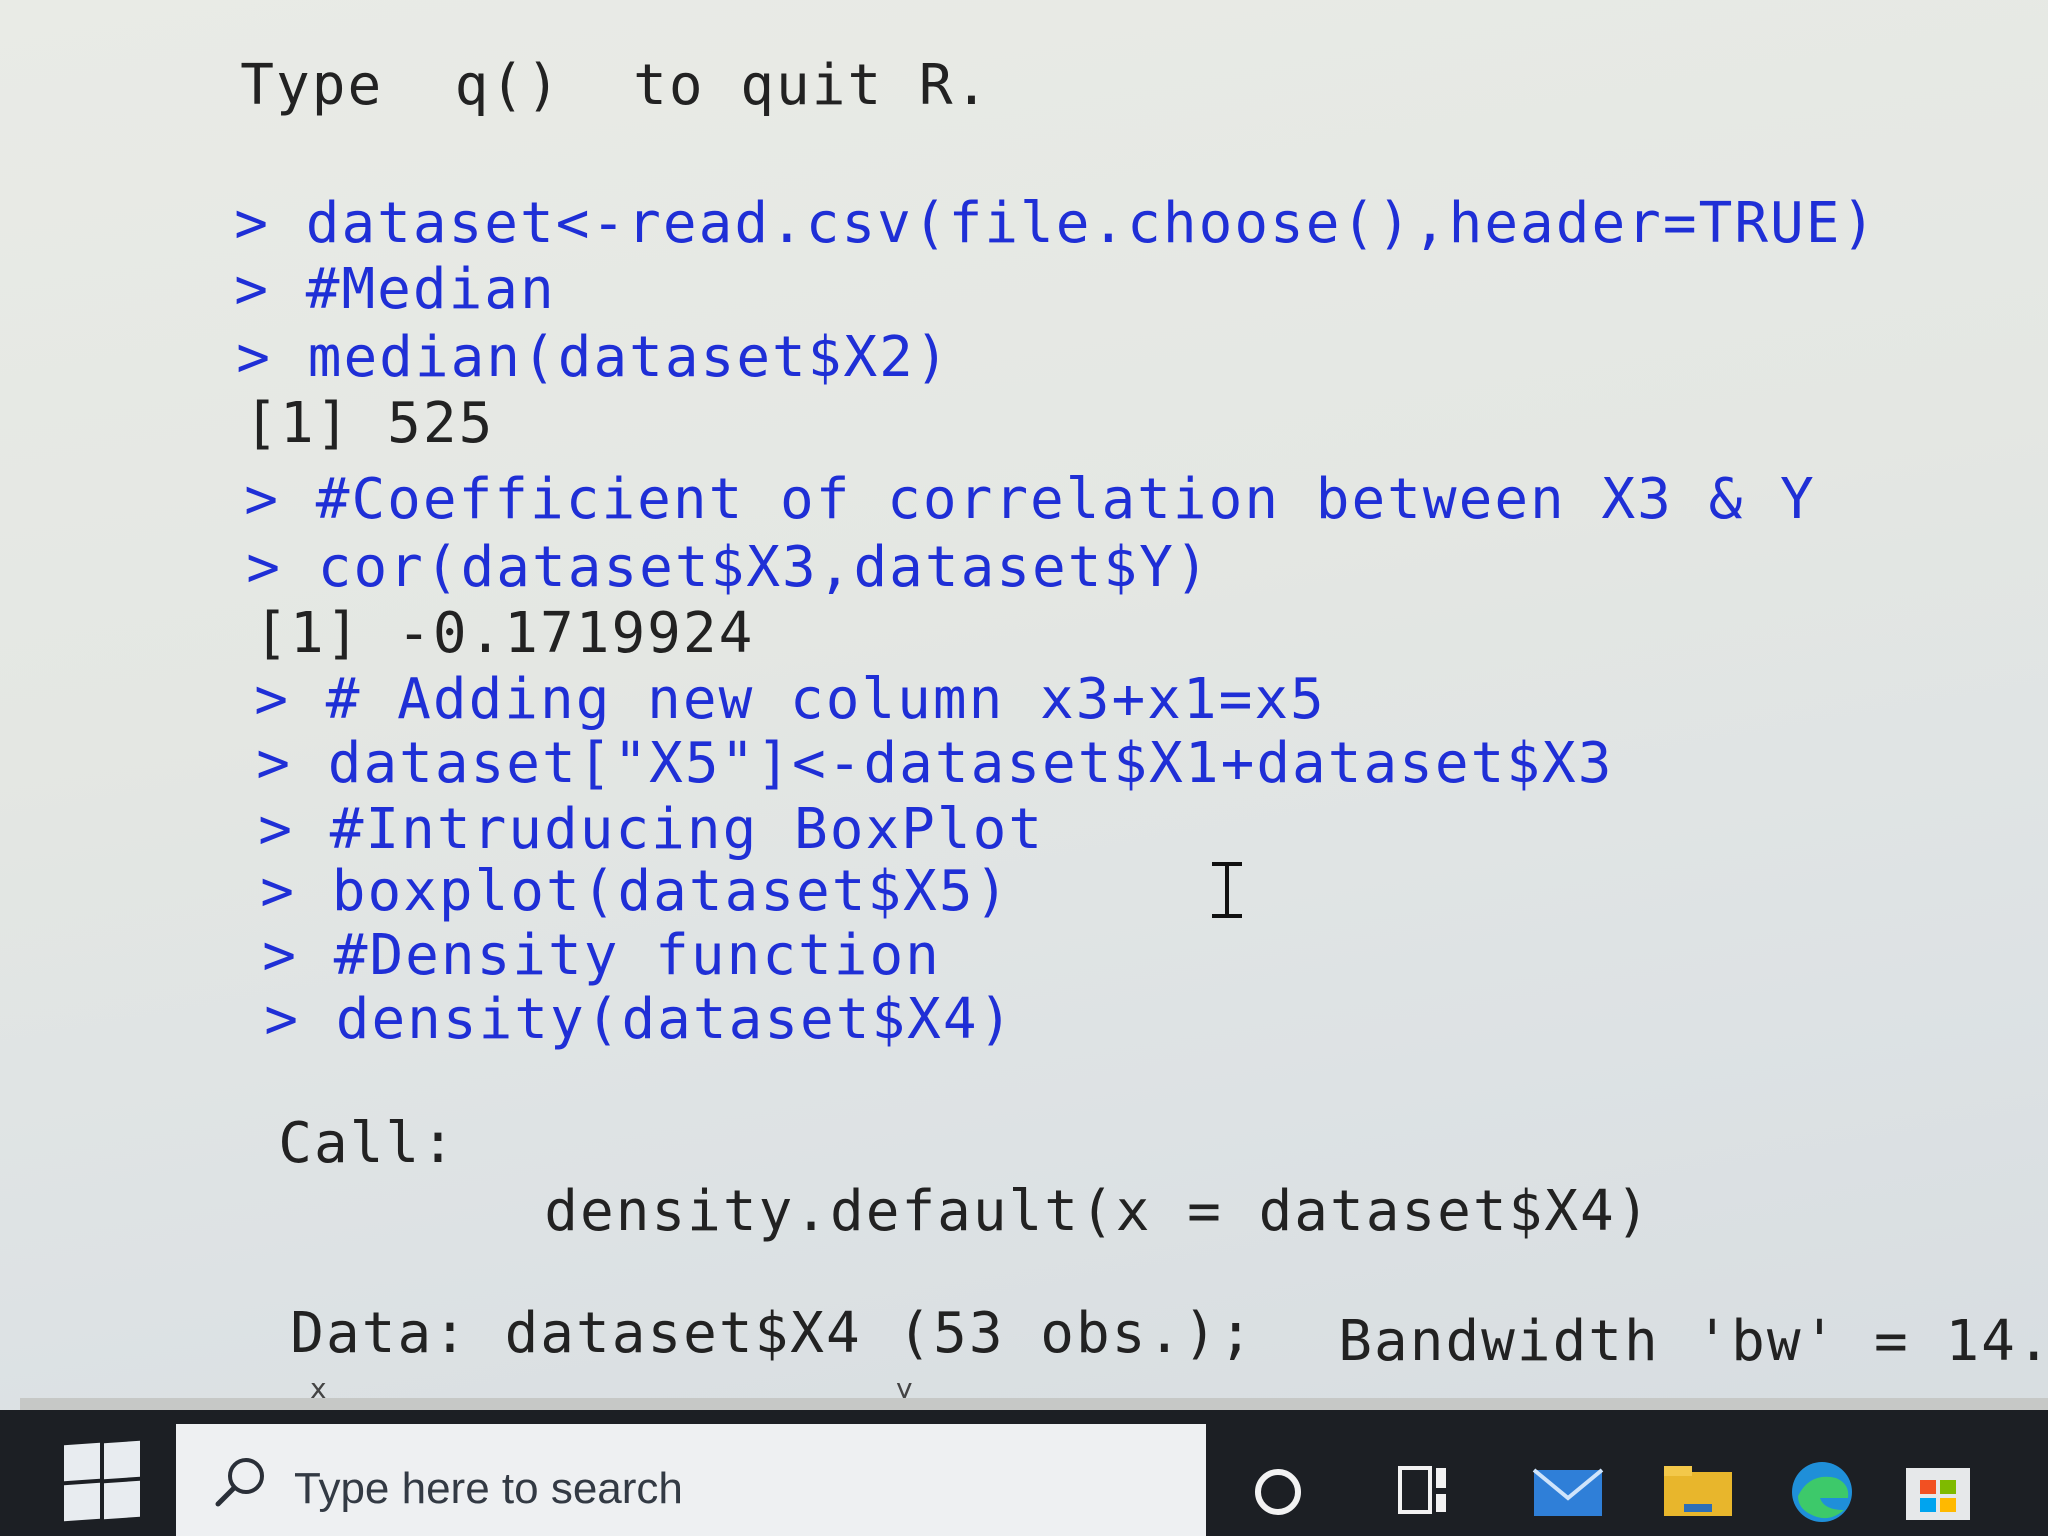 The height and width of the screenshot is (1536, 2048). What do you see at coordinates (1698, 1490) in the screenshot?
I see `file-explorer-icon` at bounding box center [1698, 1490].